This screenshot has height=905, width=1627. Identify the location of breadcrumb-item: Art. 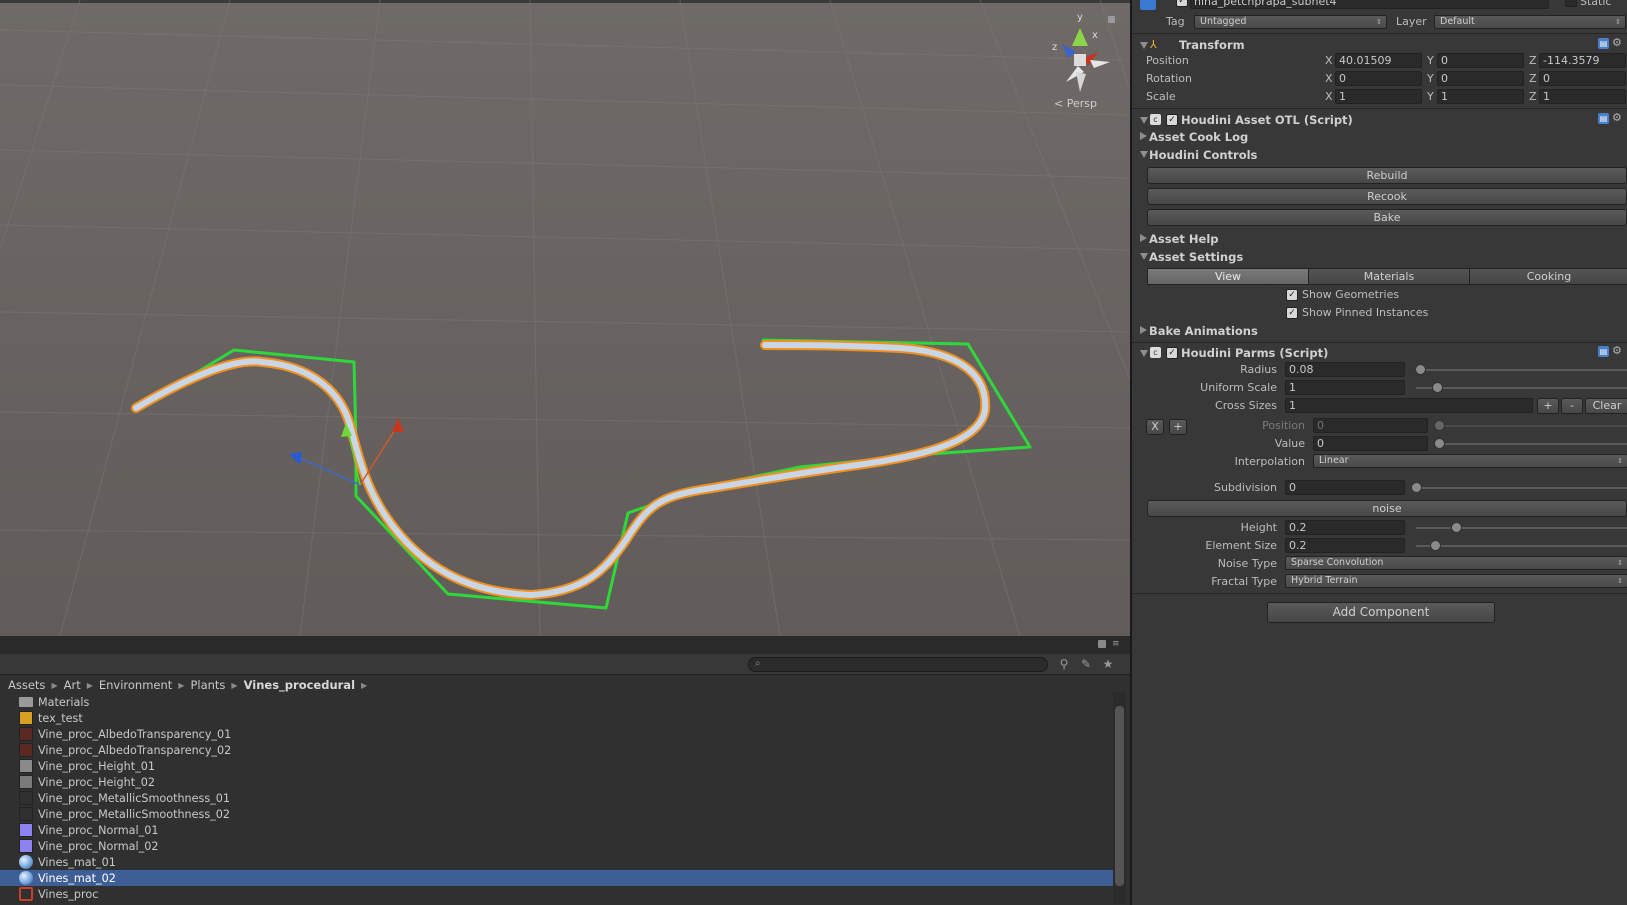
(72, 685).